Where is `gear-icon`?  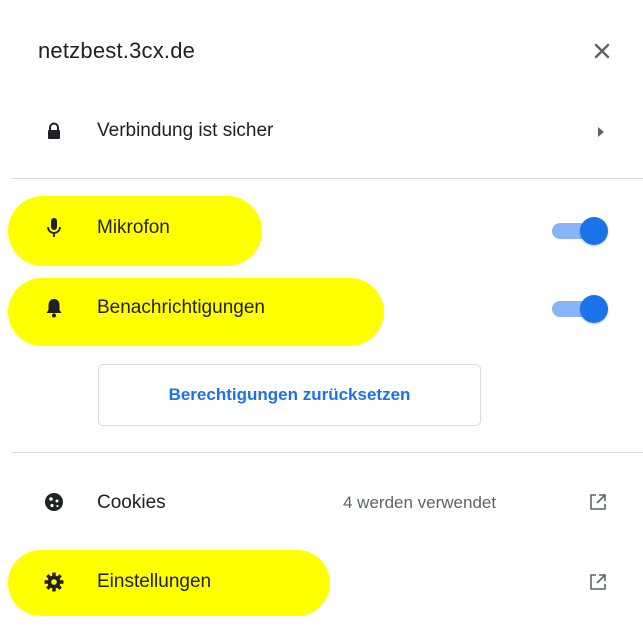
gear-icon is located at coordinates (54, 582).